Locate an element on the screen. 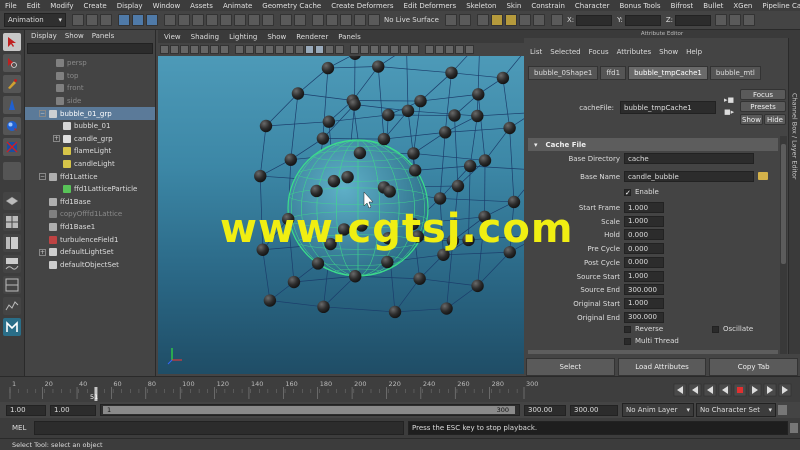 This screenshot has width=800, height=450. output-ops-icon is located at coordinates (464, 20).